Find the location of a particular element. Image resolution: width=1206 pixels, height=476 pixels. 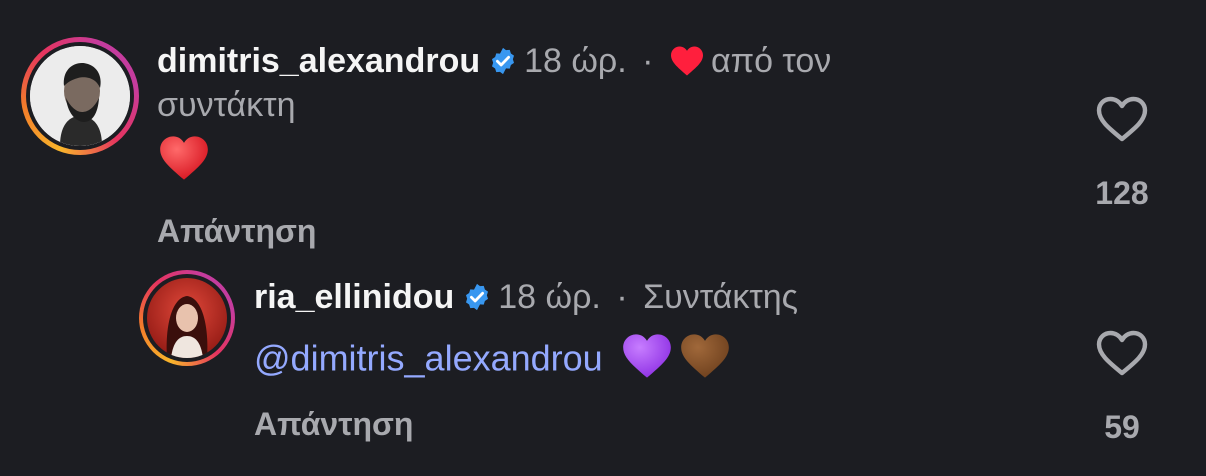

comment-header: dimitris_alexandrou 18 ώρ. · από τον is located at coordinates (494, 63).